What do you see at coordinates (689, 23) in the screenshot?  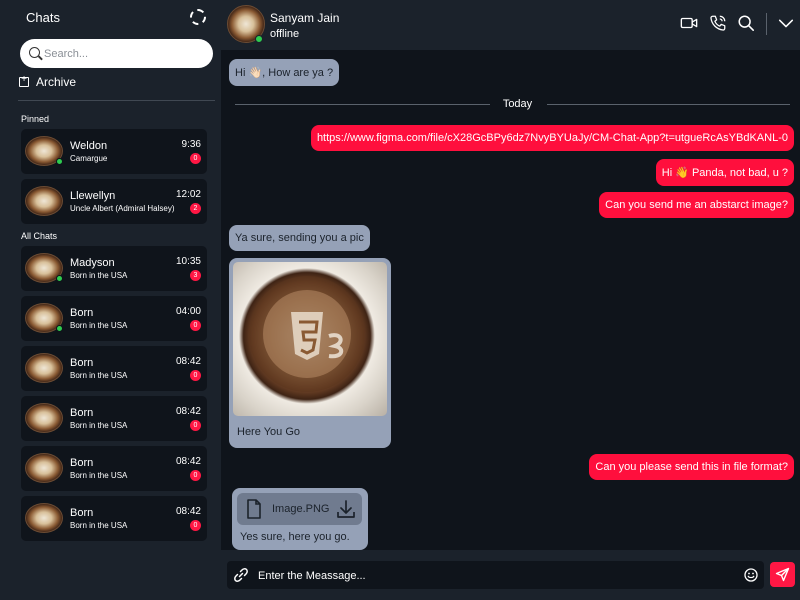 I see `video-call-icon` at bounding box center [689, 23].